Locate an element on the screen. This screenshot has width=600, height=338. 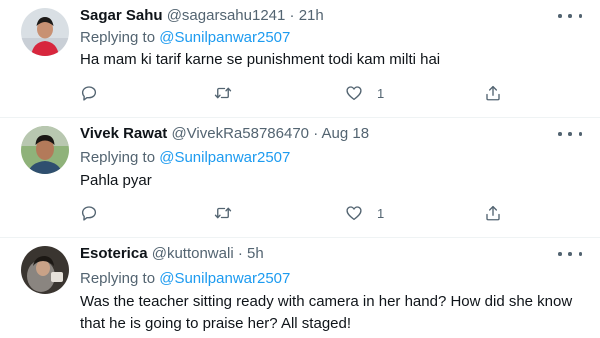
author-name: Vivek Rawat is located at coordinates (123, 133).